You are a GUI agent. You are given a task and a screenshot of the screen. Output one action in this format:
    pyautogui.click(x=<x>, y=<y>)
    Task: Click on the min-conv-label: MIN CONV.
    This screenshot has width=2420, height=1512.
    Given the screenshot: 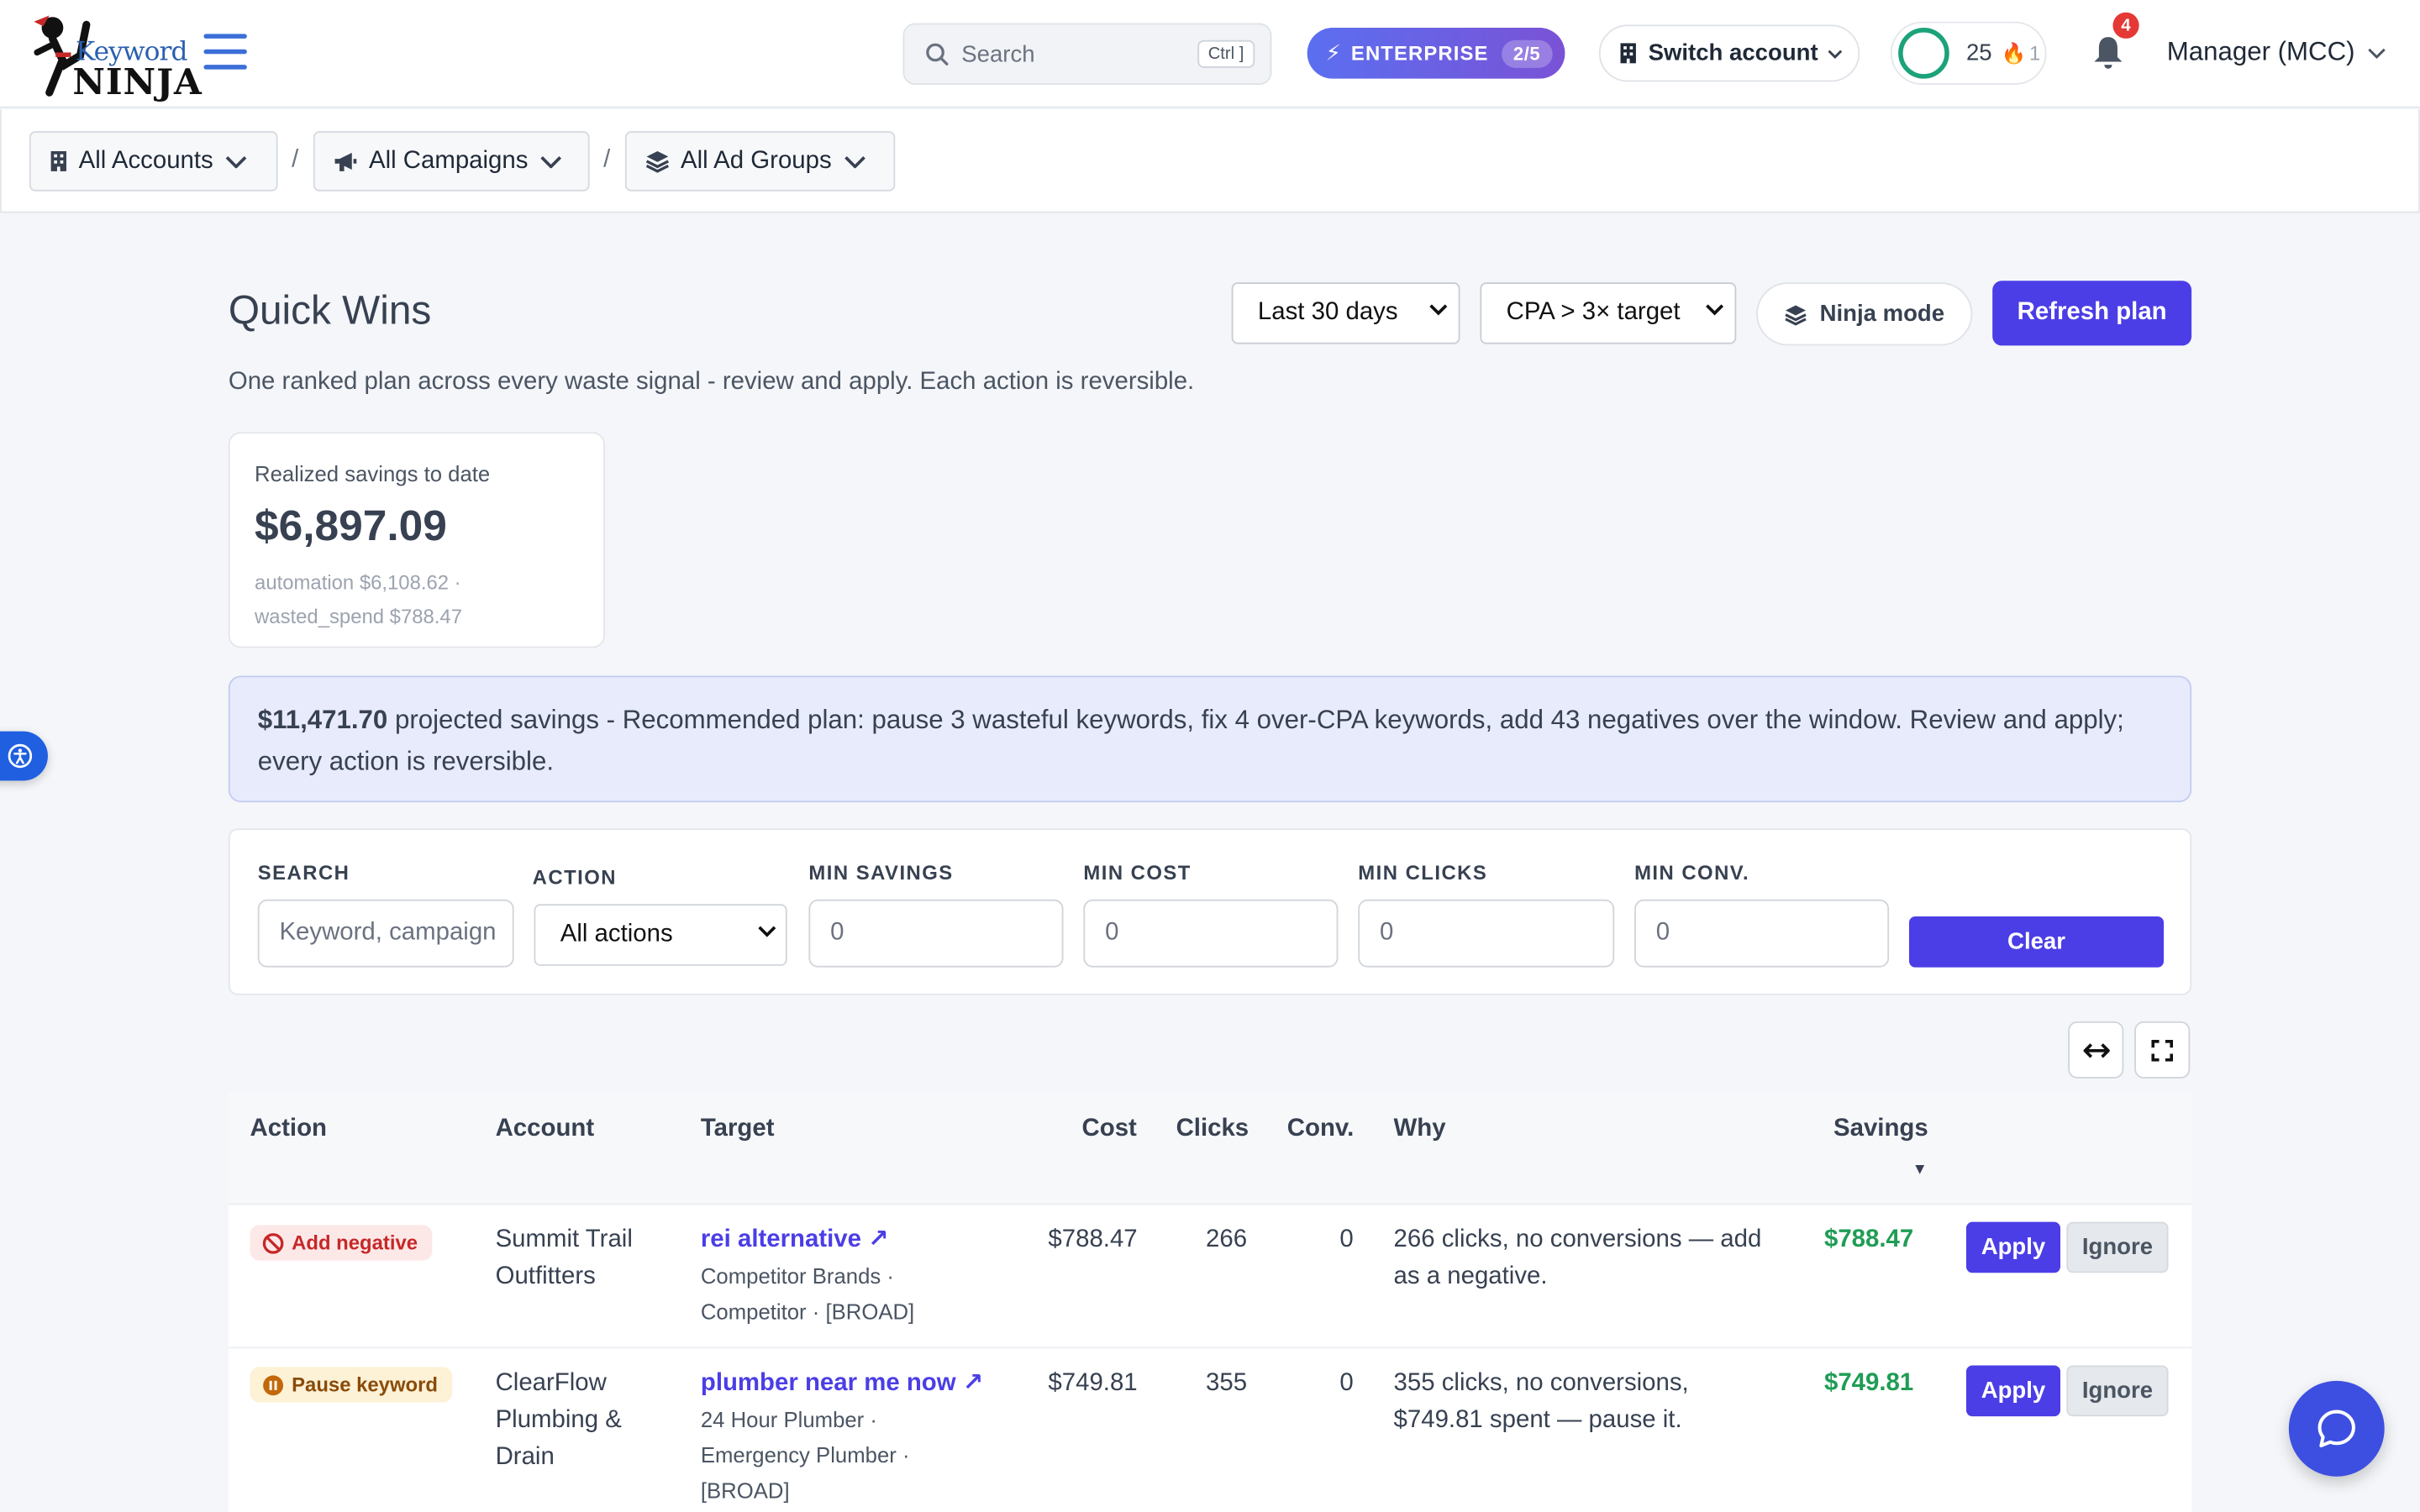 What is the action you would take?
    pyautogui.click(x=1692, y=872)
    